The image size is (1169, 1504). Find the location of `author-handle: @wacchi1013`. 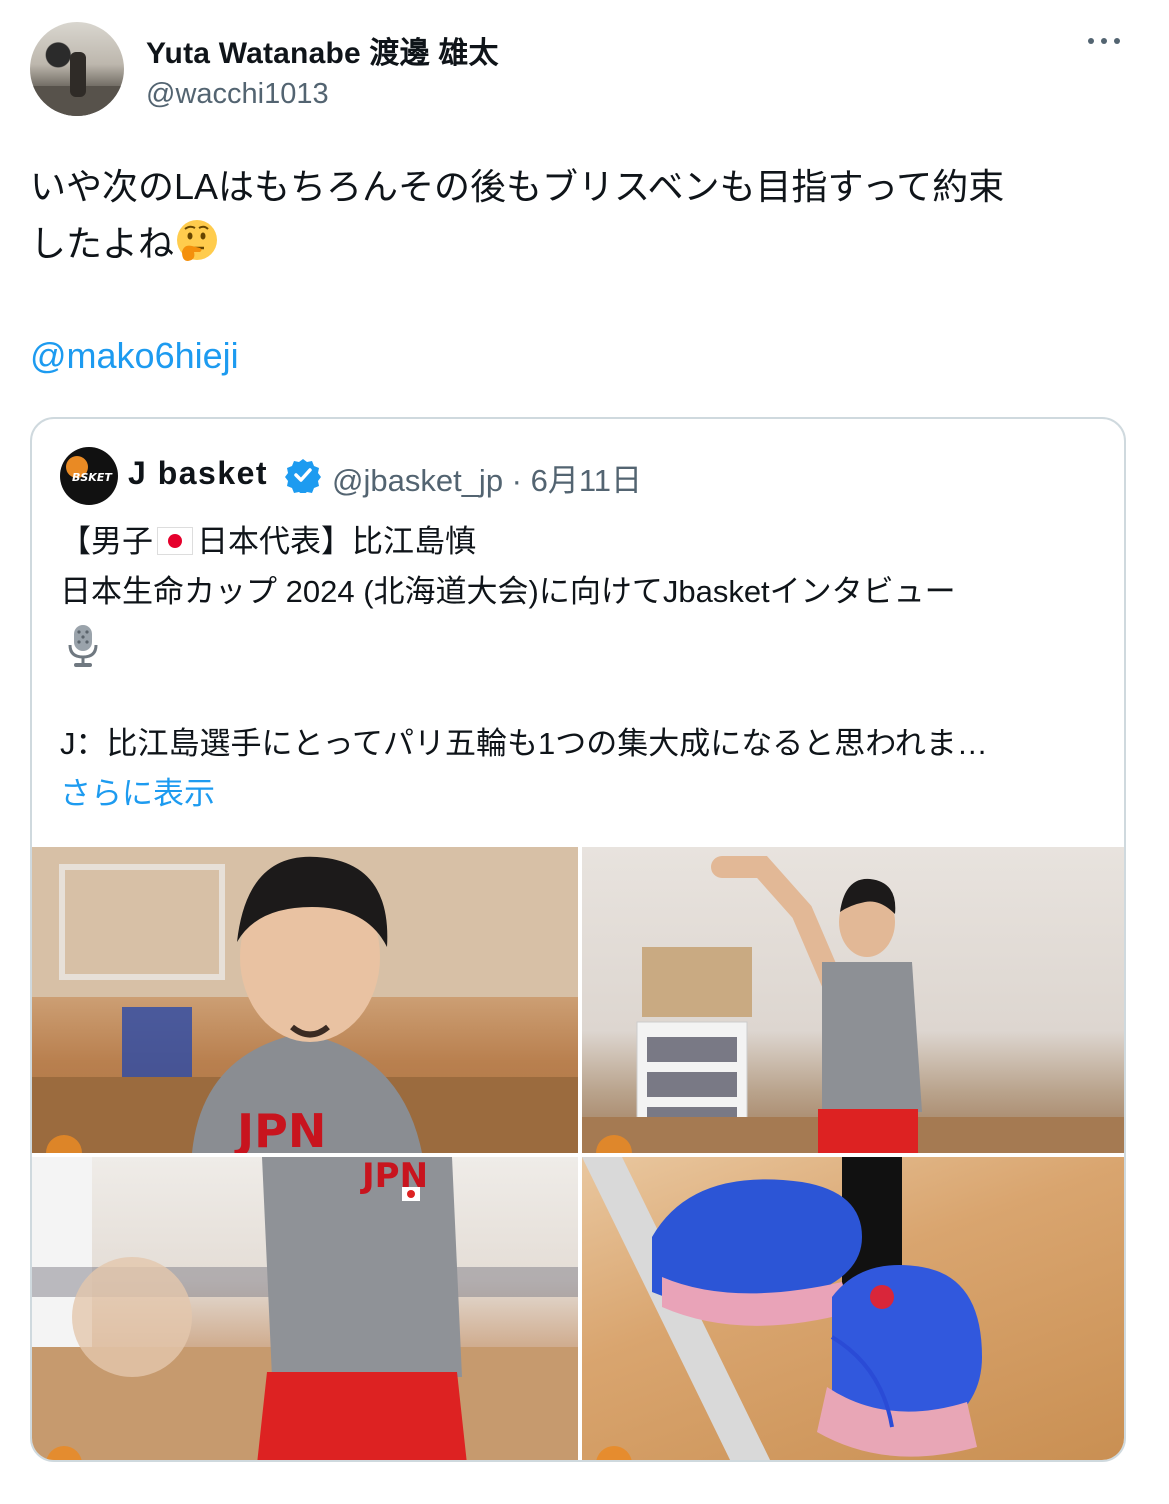

author-handle: @wacchi1013 is located at coordinates (237, 94).